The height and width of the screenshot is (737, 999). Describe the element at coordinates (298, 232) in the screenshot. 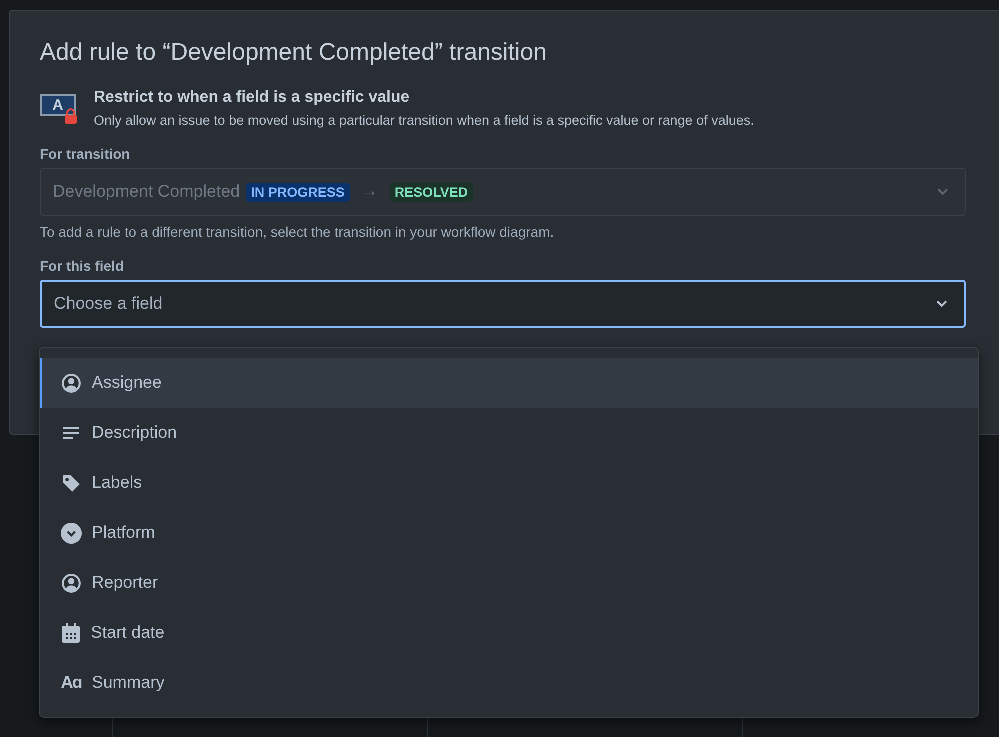

I see `helper-text: To add a rule to a different transition, select the transition in your workflow diagram.` at that location.